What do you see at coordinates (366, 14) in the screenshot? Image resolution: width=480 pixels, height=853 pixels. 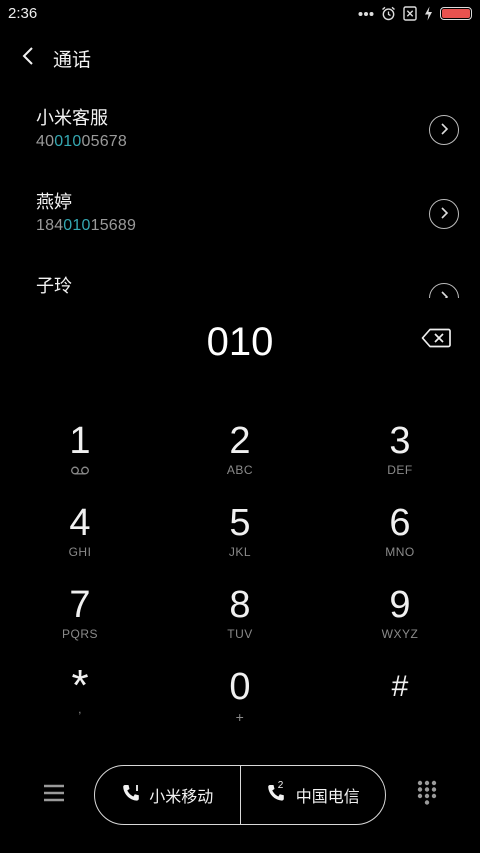 I see `more-dots-icon` at bounding box center [366, 14].